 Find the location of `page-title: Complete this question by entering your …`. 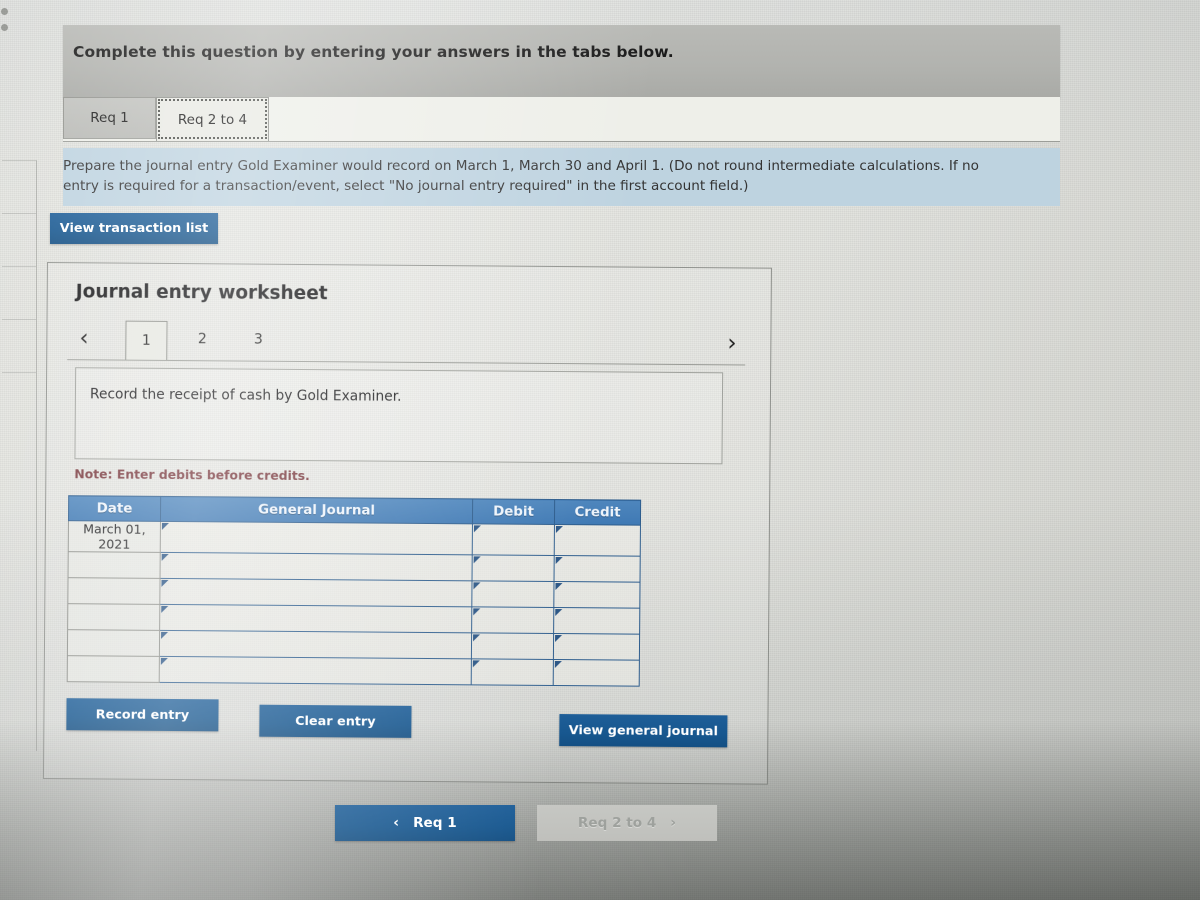

page-title: Complete this question by entering your … is located at coordinates (373, 52).